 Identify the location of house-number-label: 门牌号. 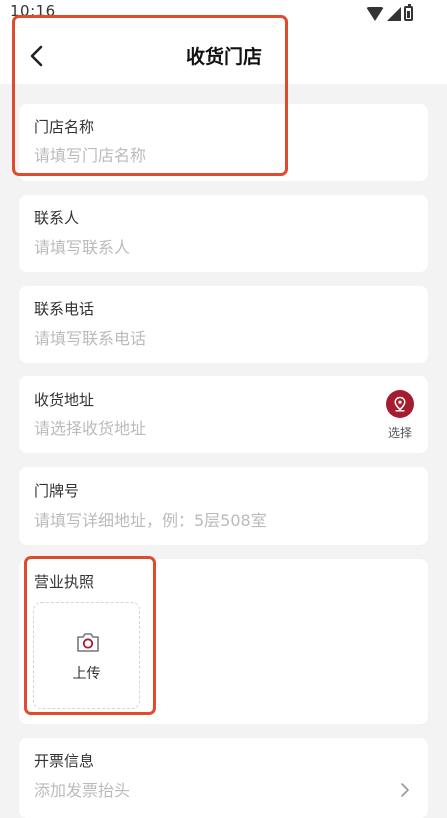
(57, 491).